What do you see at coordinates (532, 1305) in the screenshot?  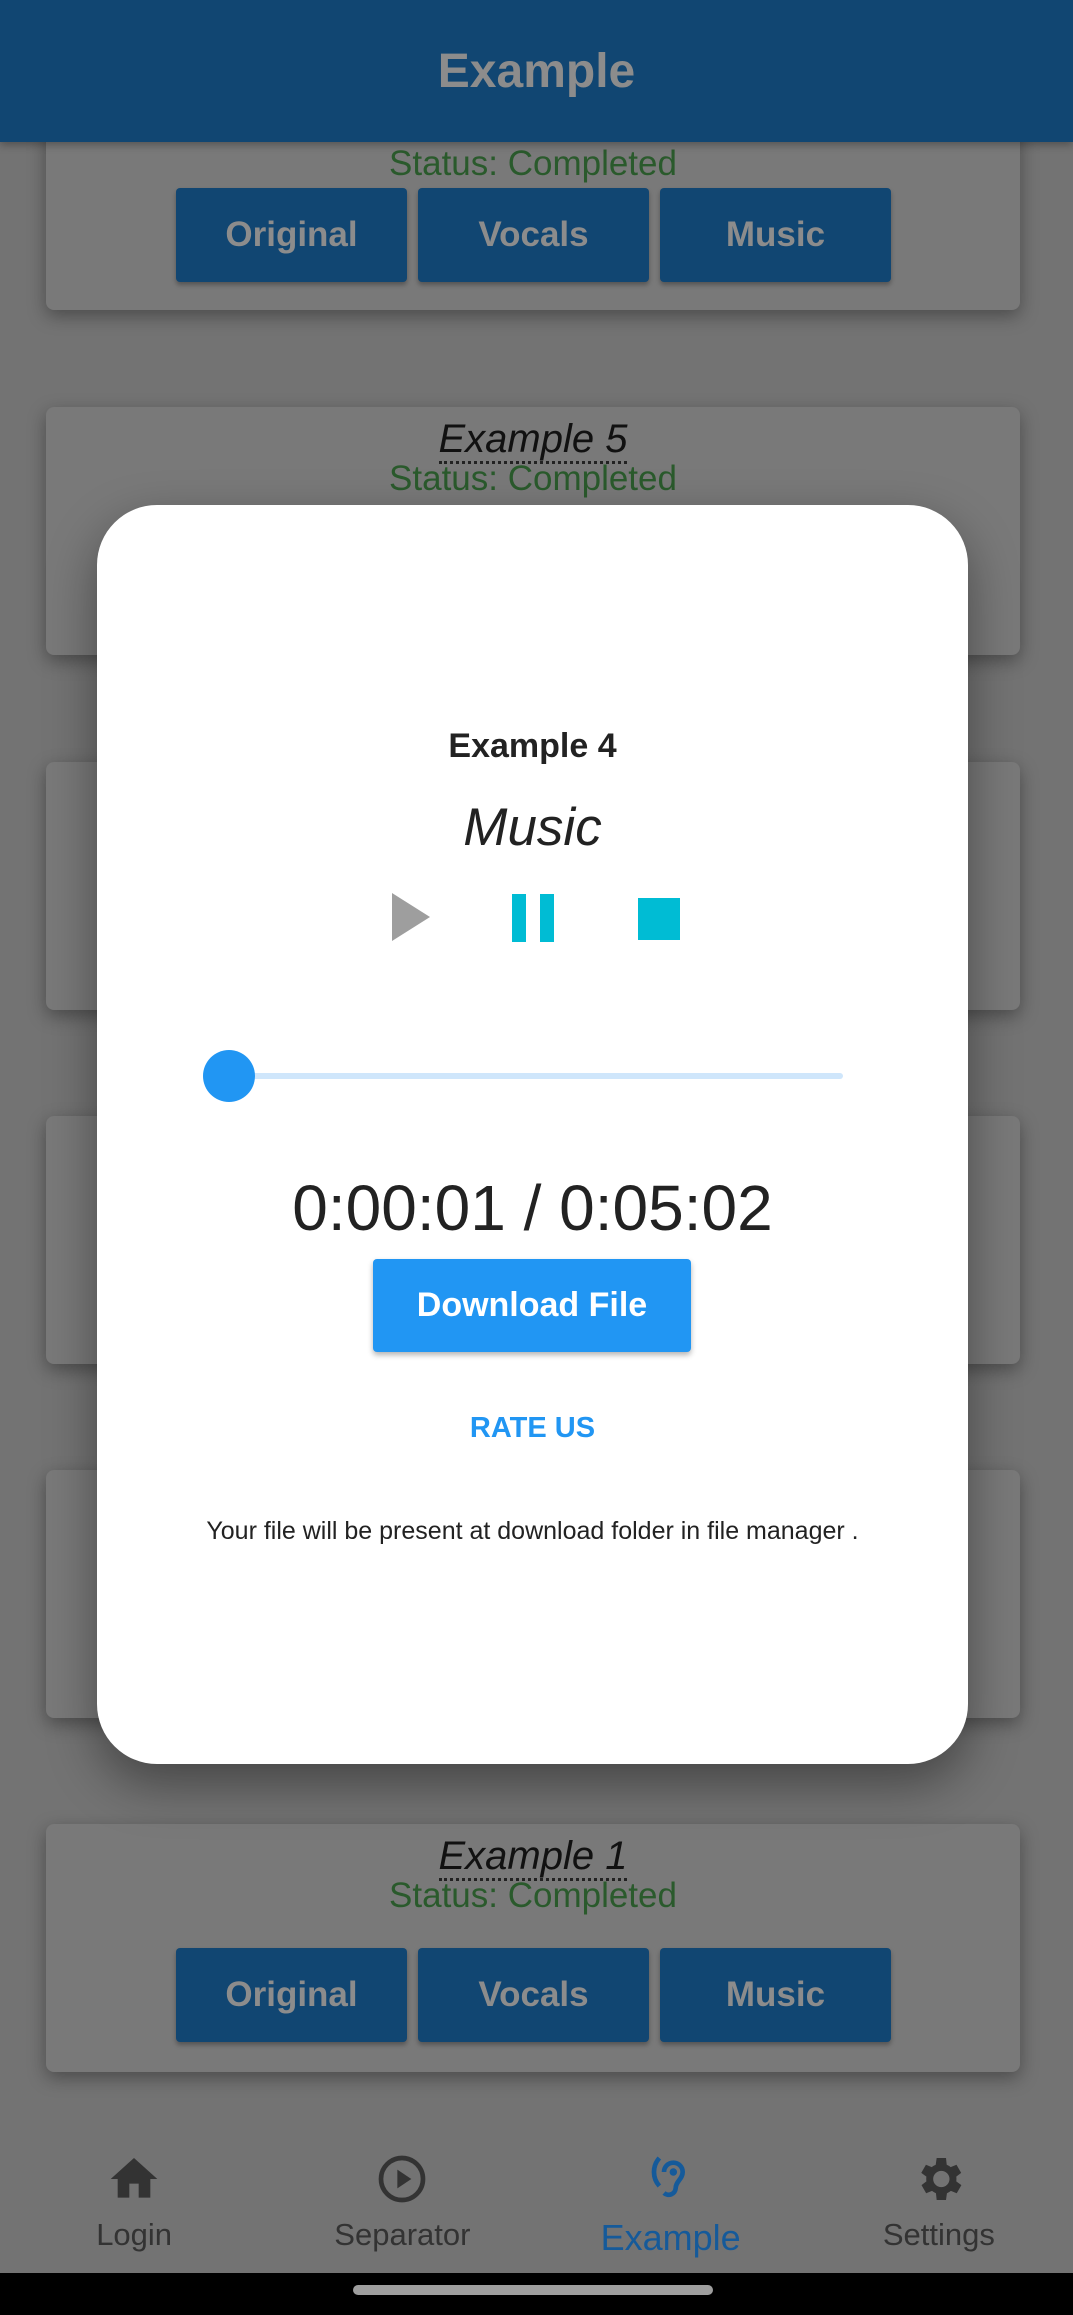 I see `download-file-button: Download File` at bounding box center [532, 1305].